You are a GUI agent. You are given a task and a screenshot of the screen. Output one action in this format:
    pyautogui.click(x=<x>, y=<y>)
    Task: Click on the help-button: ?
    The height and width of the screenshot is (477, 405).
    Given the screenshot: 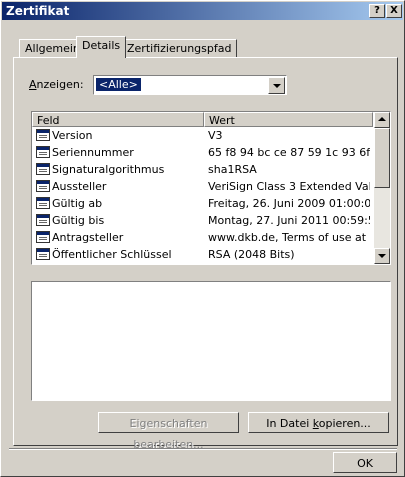 What is the action you would take?
    pyautogui.click(x=377, y=11)
    